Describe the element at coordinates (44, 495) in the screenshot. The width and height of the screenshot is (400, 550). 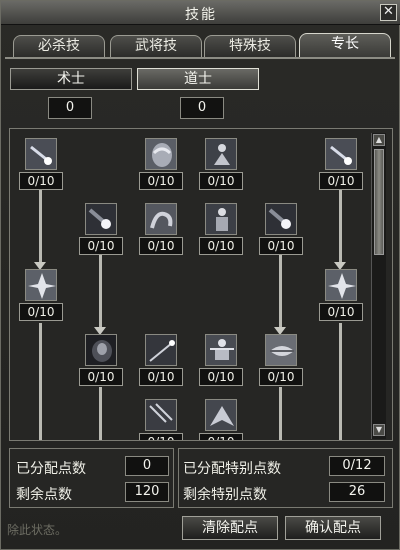
I see `remaining-points-label: 剩余点数` at that location.